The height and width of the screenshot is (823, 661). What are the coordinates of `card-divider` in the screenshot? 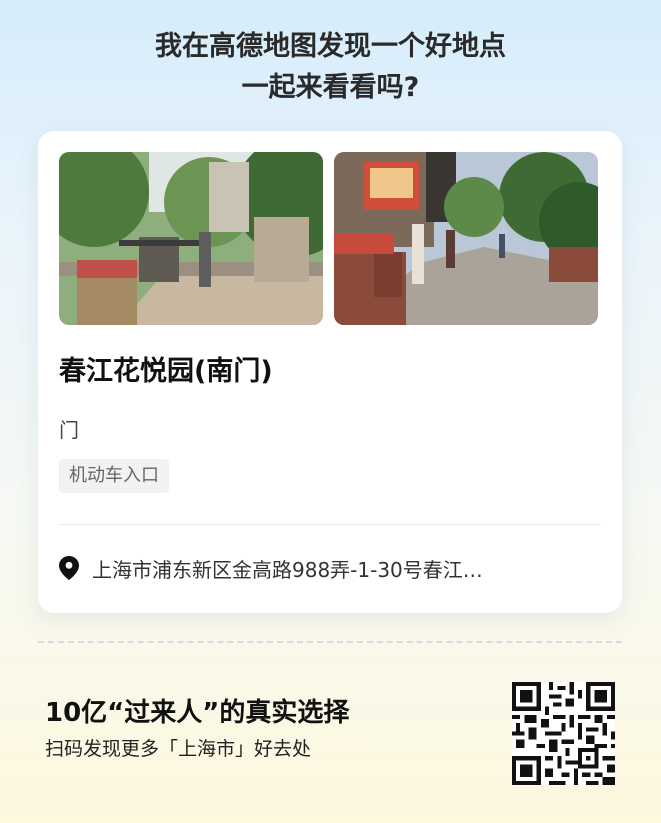 It's located at (330, 524).